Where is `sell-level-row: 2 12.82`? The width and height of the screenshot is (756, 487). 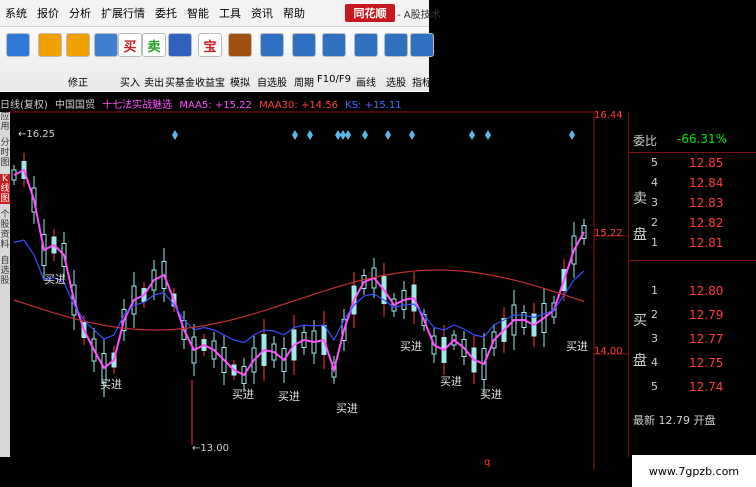 sell-level-row: 2 12.82 is located at coordinates (692, 226).